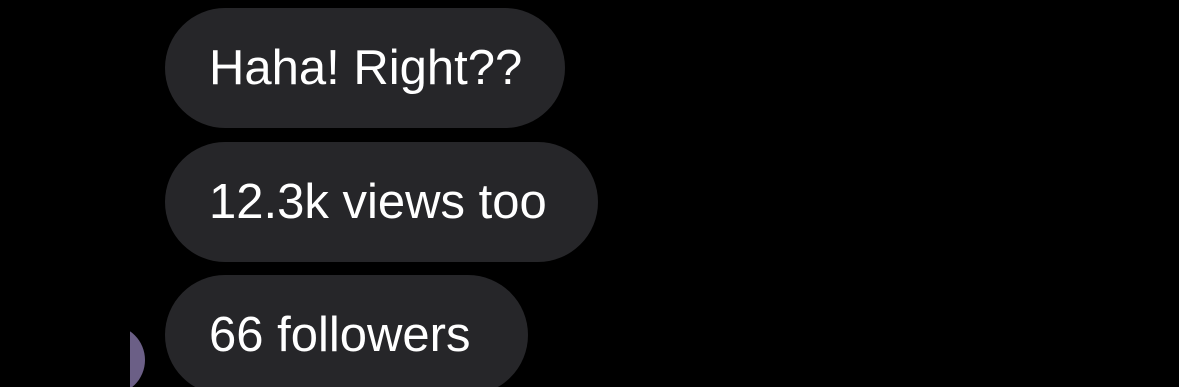 Image resolution: width=1179 pixels, height=387 pixels. I want to click on message-bubble: 66 followers, so click(346, 331).